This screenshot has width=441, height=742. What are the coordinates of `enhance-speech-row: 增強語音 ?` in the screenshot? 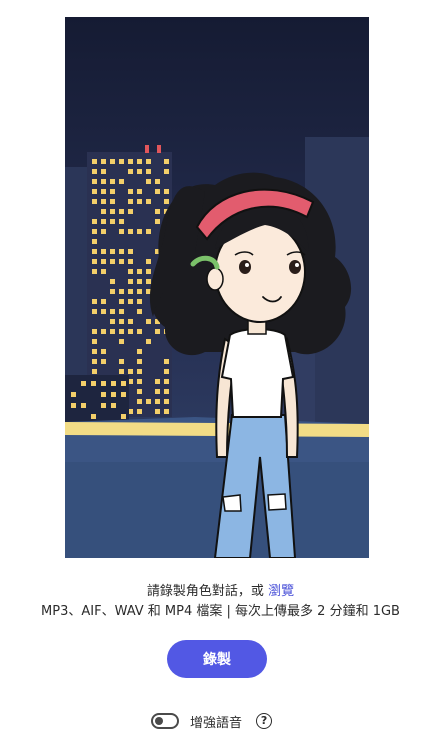 It's located at (212, 721).